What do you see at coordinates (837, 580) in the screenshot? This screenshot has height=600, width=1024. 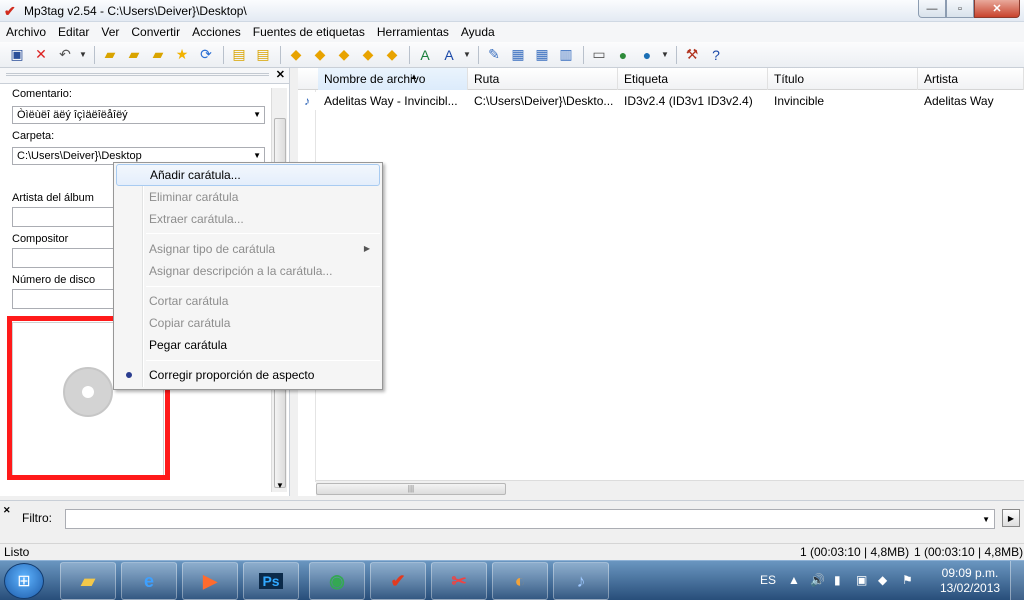 I see `network-icon: ▮` at bounding box center [837, 580].